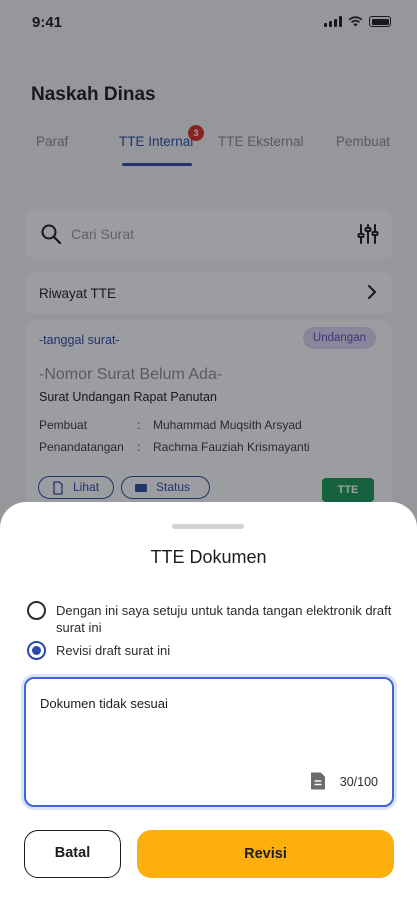 This screenshot has width=417, height=900. I want to click on option-revise: Revisi draft surat ini, so click(212, 652).